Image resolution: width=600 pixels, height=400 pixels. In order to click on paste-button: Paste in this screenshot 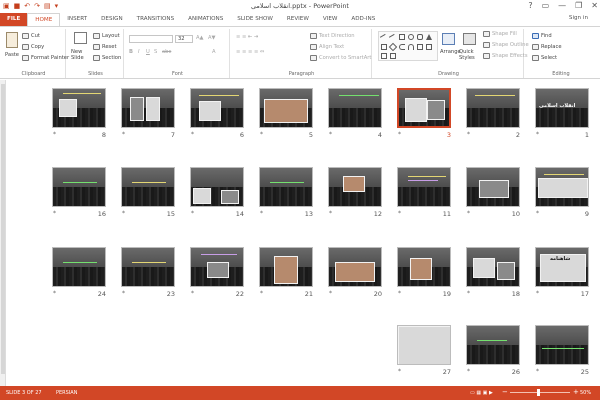, I will do `click(12, 55)`.